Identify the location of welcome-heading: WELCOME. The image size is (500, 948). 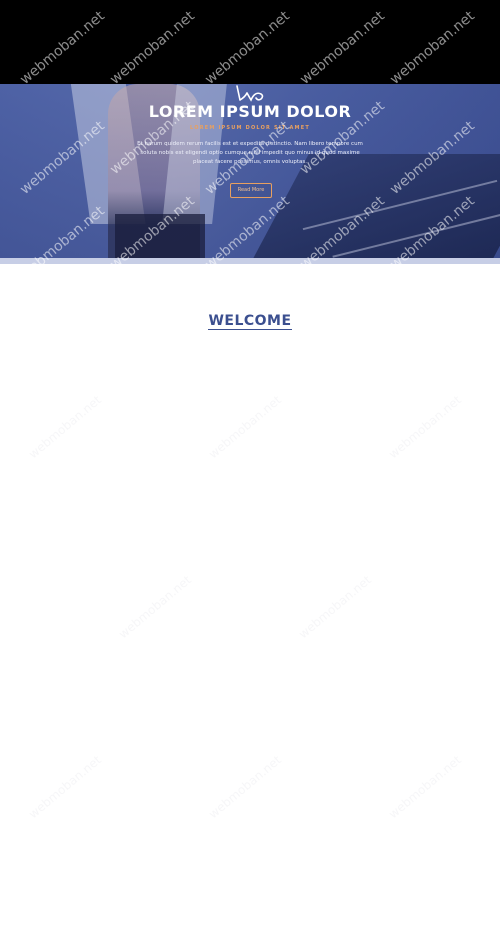
(250, 321).